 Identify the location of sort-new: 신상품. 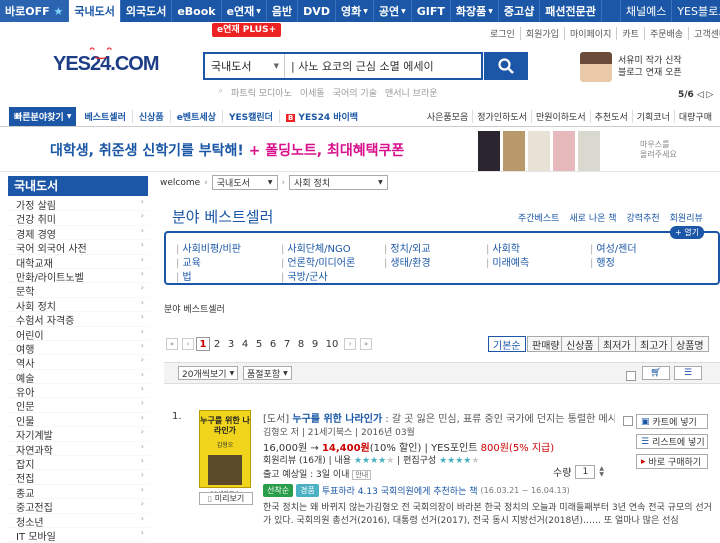
(580, 344).